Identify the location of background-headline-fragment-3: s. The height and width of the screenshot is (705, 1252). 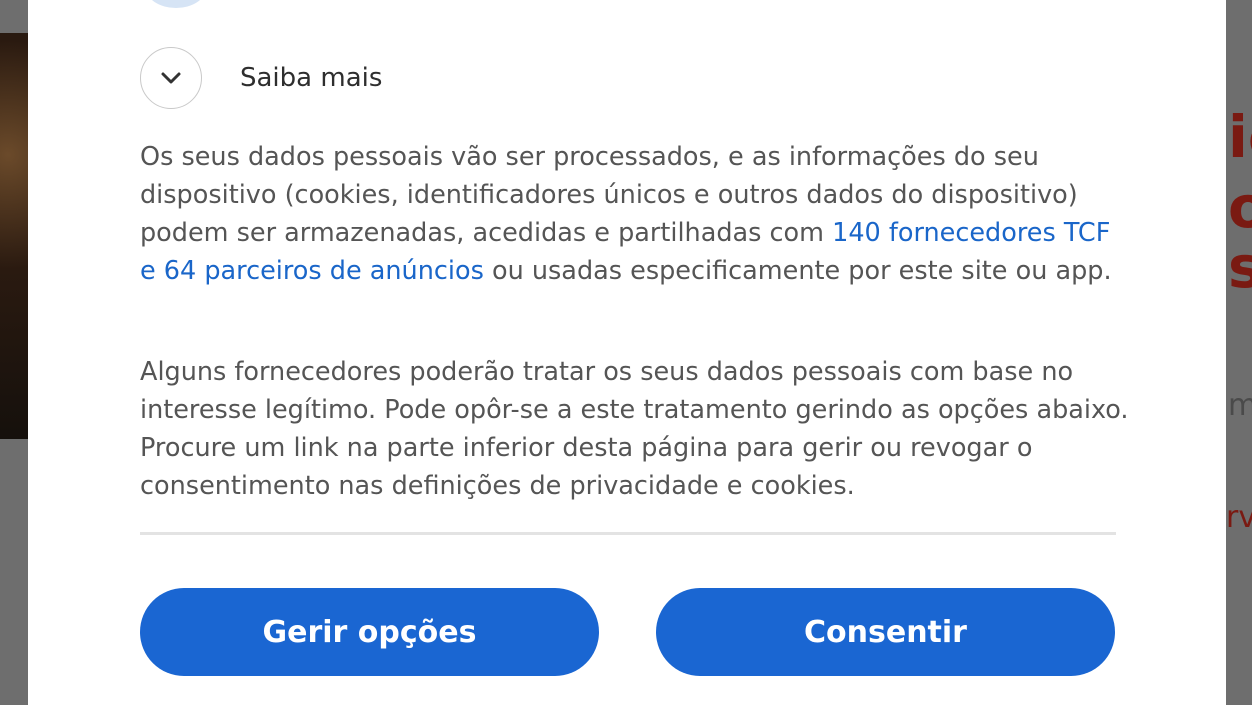
(1240, 267).